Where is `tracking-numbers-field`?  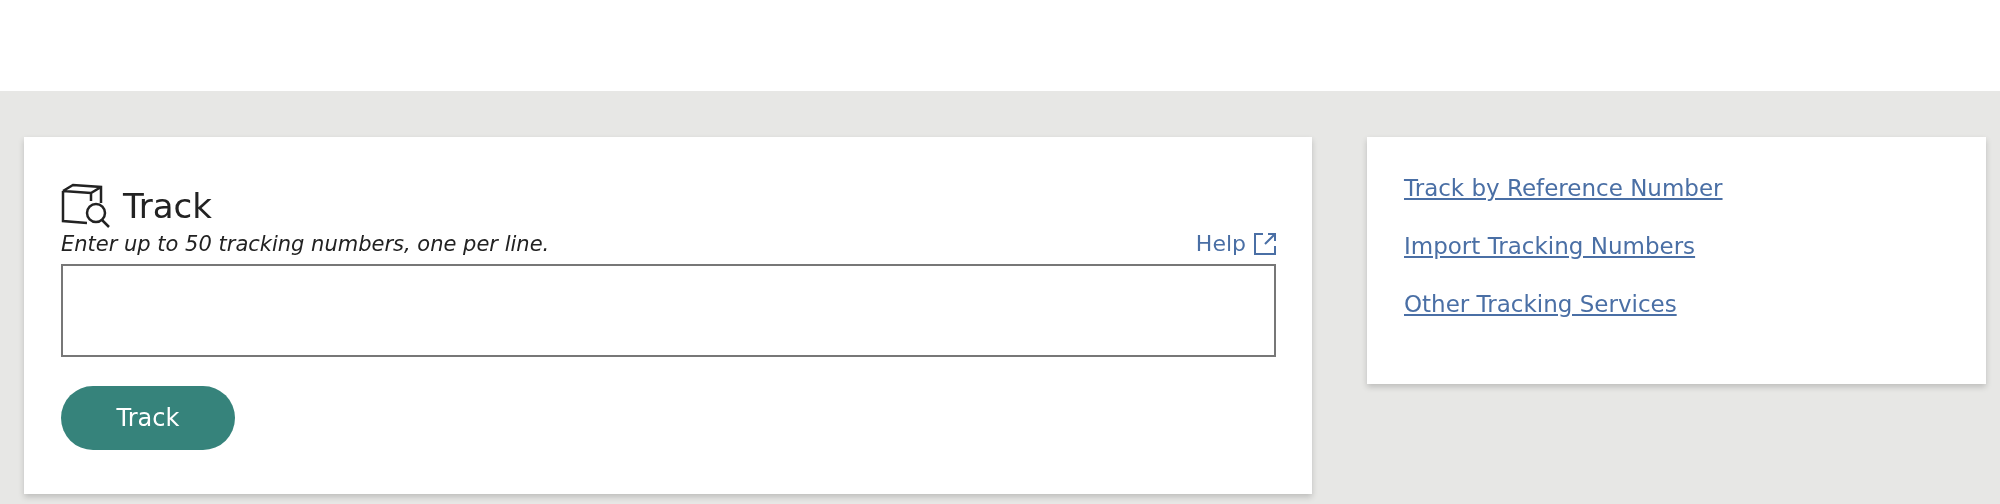 tracking-numbers-field is located at coordinates (668, 310).